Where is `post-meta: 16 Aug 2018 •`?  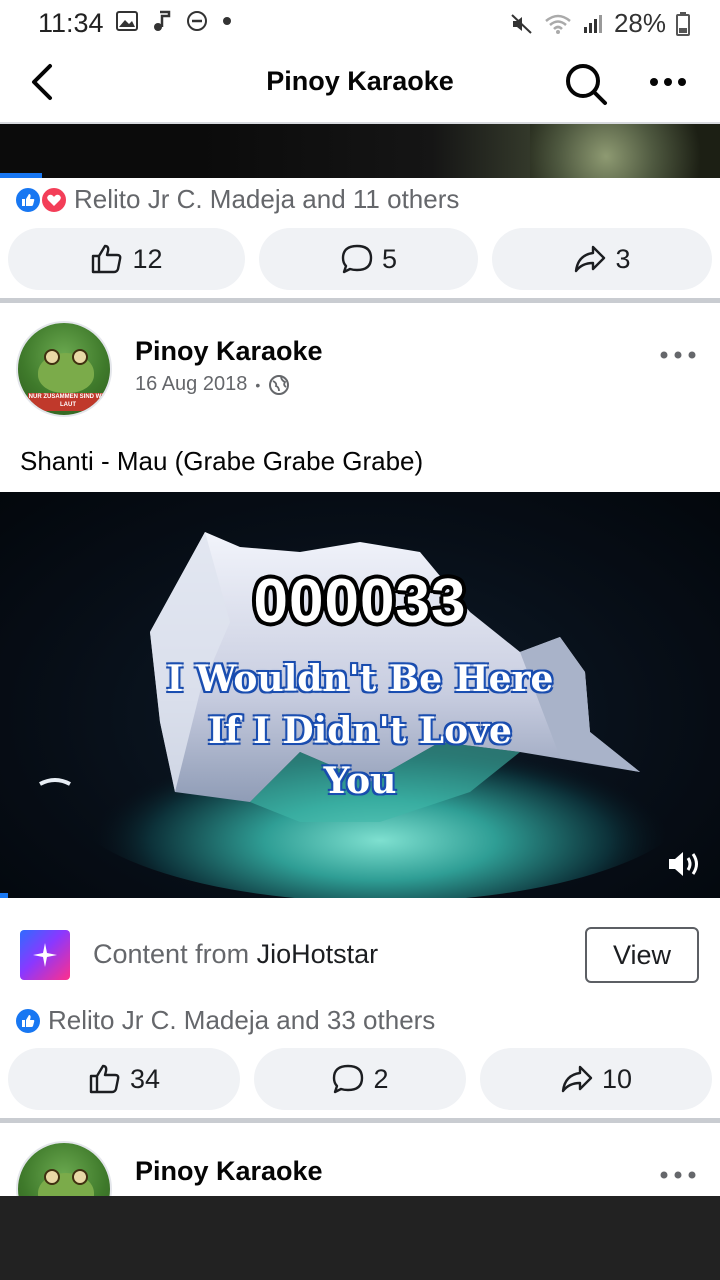
post-meta: 16 Aug 2018 • is located at coordinates (212, 384).